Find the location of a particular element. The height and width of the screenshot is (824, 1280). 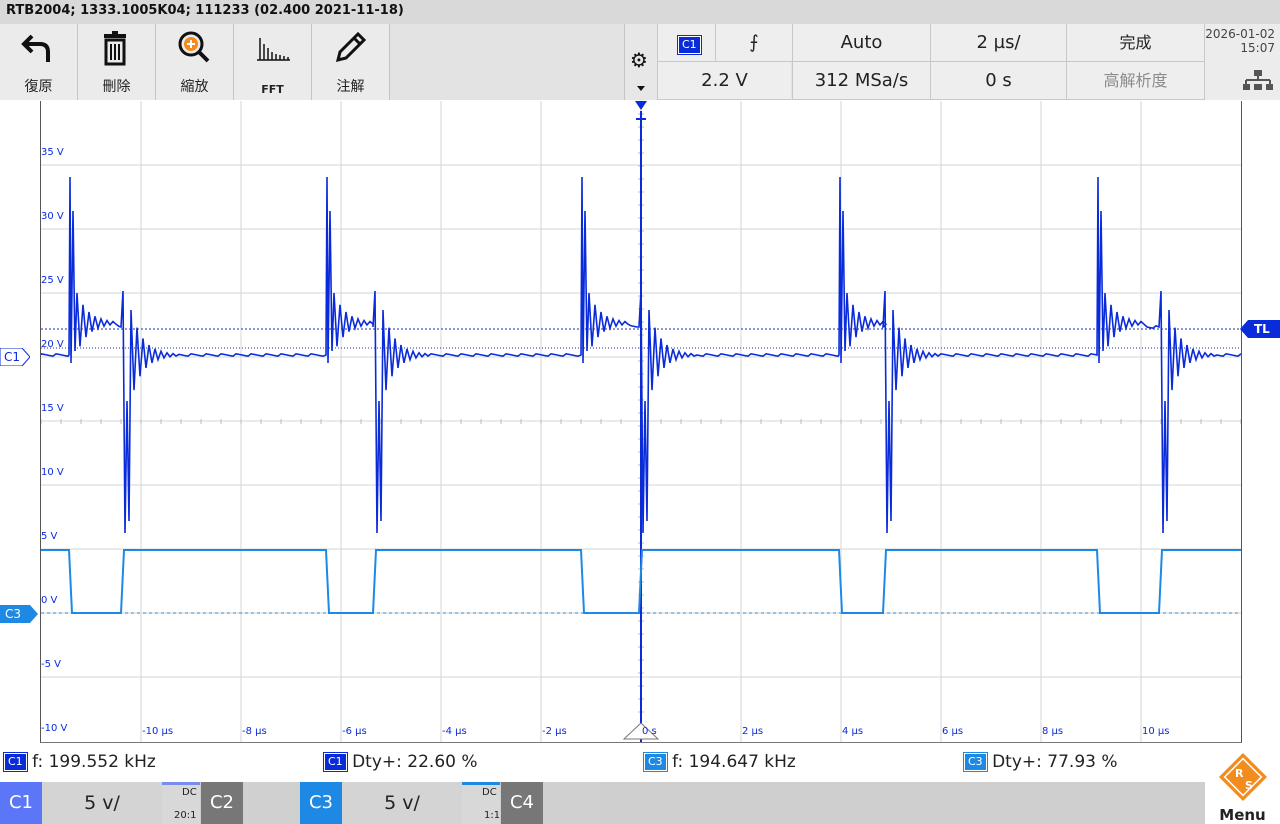

measurement-1: C1 f: 199.552 kHz is located at coordinates (80, 762).